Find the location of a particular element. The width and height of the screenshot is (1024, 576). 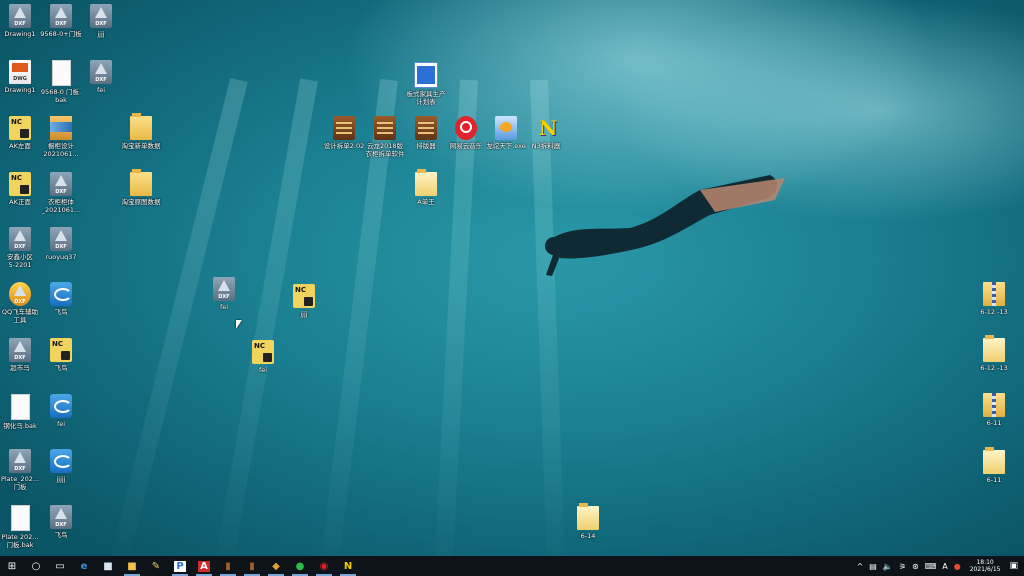

tray-overflow-icon: ^ is located at coordinates (860, 566).